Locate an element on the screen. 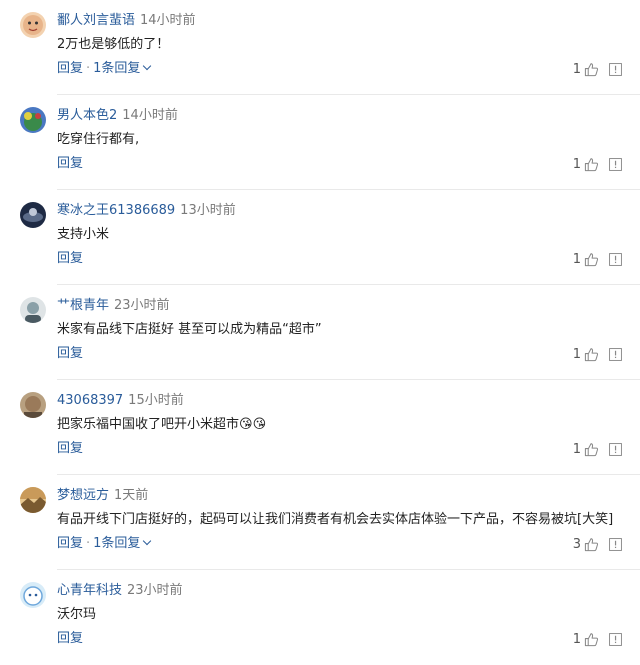 The width and height of the screenshot is (640, 665). comment-item: 寒冰之王61386689 13小时前 支持小米 回复 1 is located at coordinates (320, 237).